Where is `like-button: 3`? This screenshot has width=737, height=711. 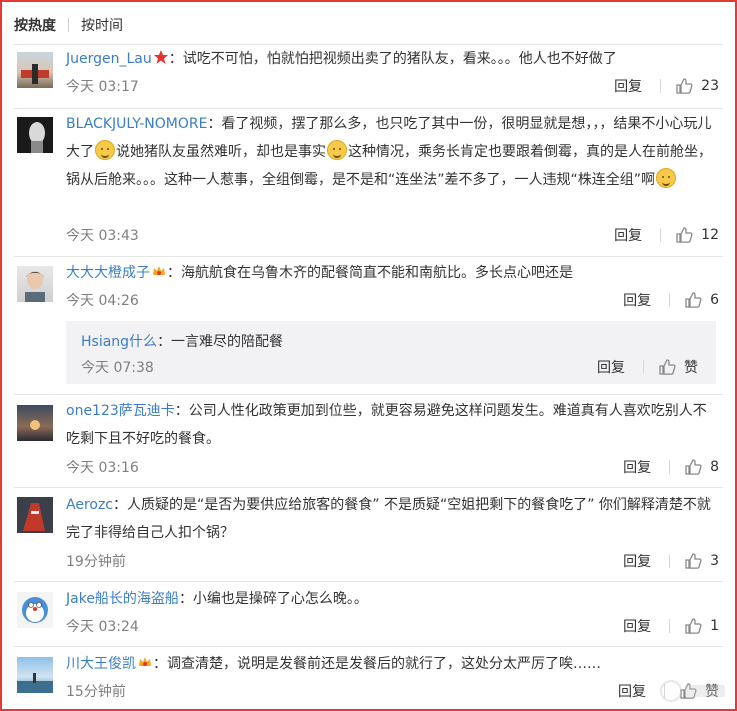 like-button: 3 is located at coordinates (701, 561).